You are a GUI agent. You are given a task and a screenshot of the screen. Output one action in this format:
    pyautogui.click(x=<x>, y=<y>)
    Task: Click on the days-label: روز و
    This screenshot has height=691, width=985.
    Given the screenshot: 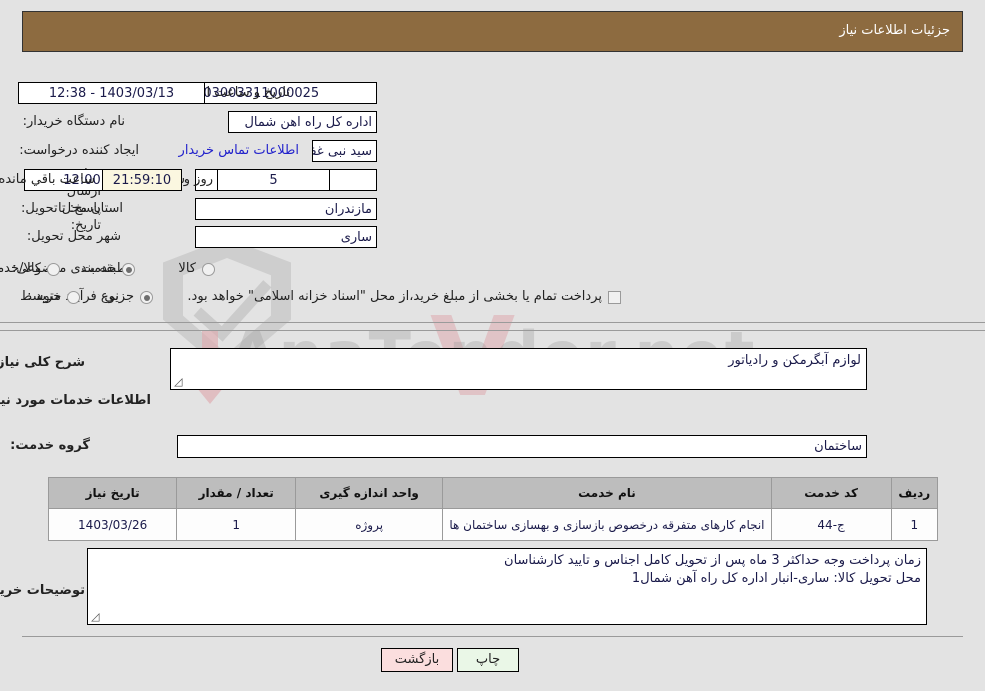 What is the action you would take?
    pyautogui.click(x=198, y=179)
    